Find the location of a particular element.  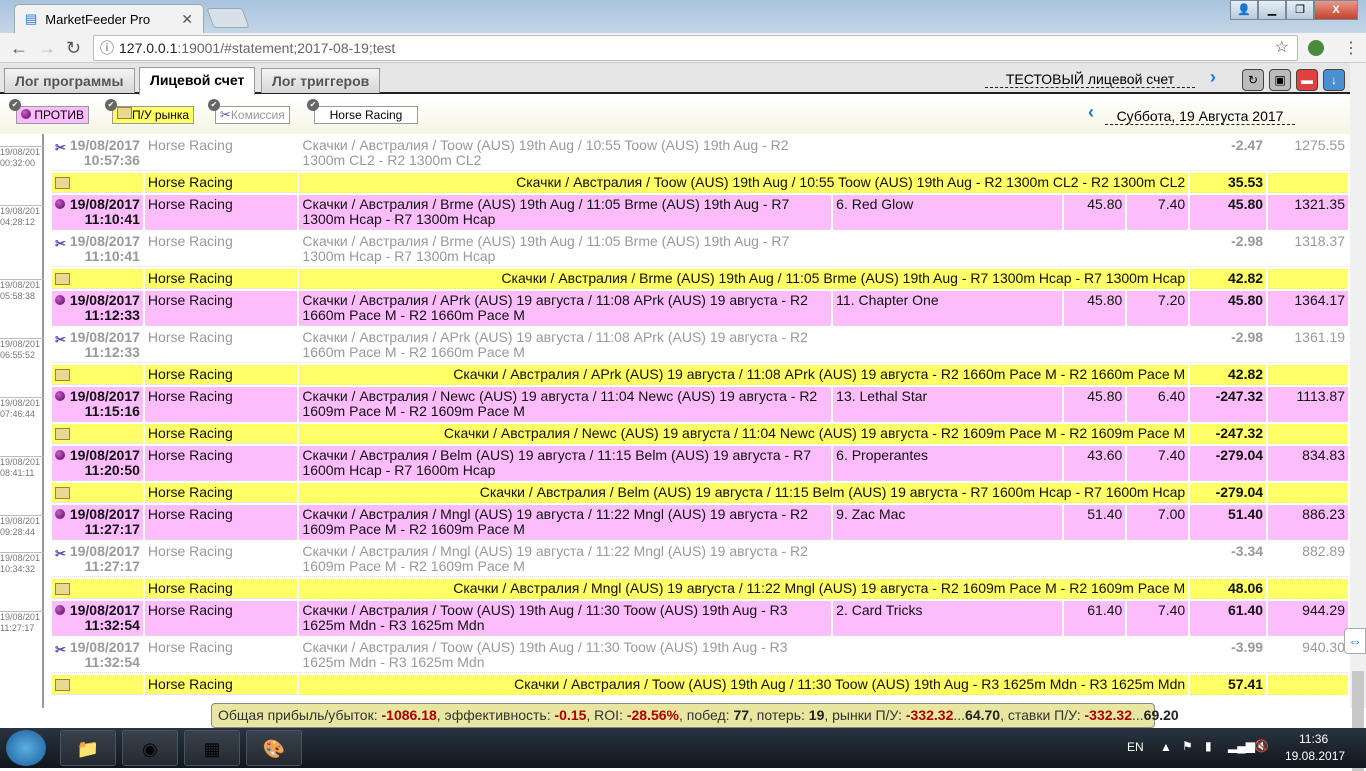

filter-lay: ✔ ПРОТИВ is located at coordinates (49, 111).